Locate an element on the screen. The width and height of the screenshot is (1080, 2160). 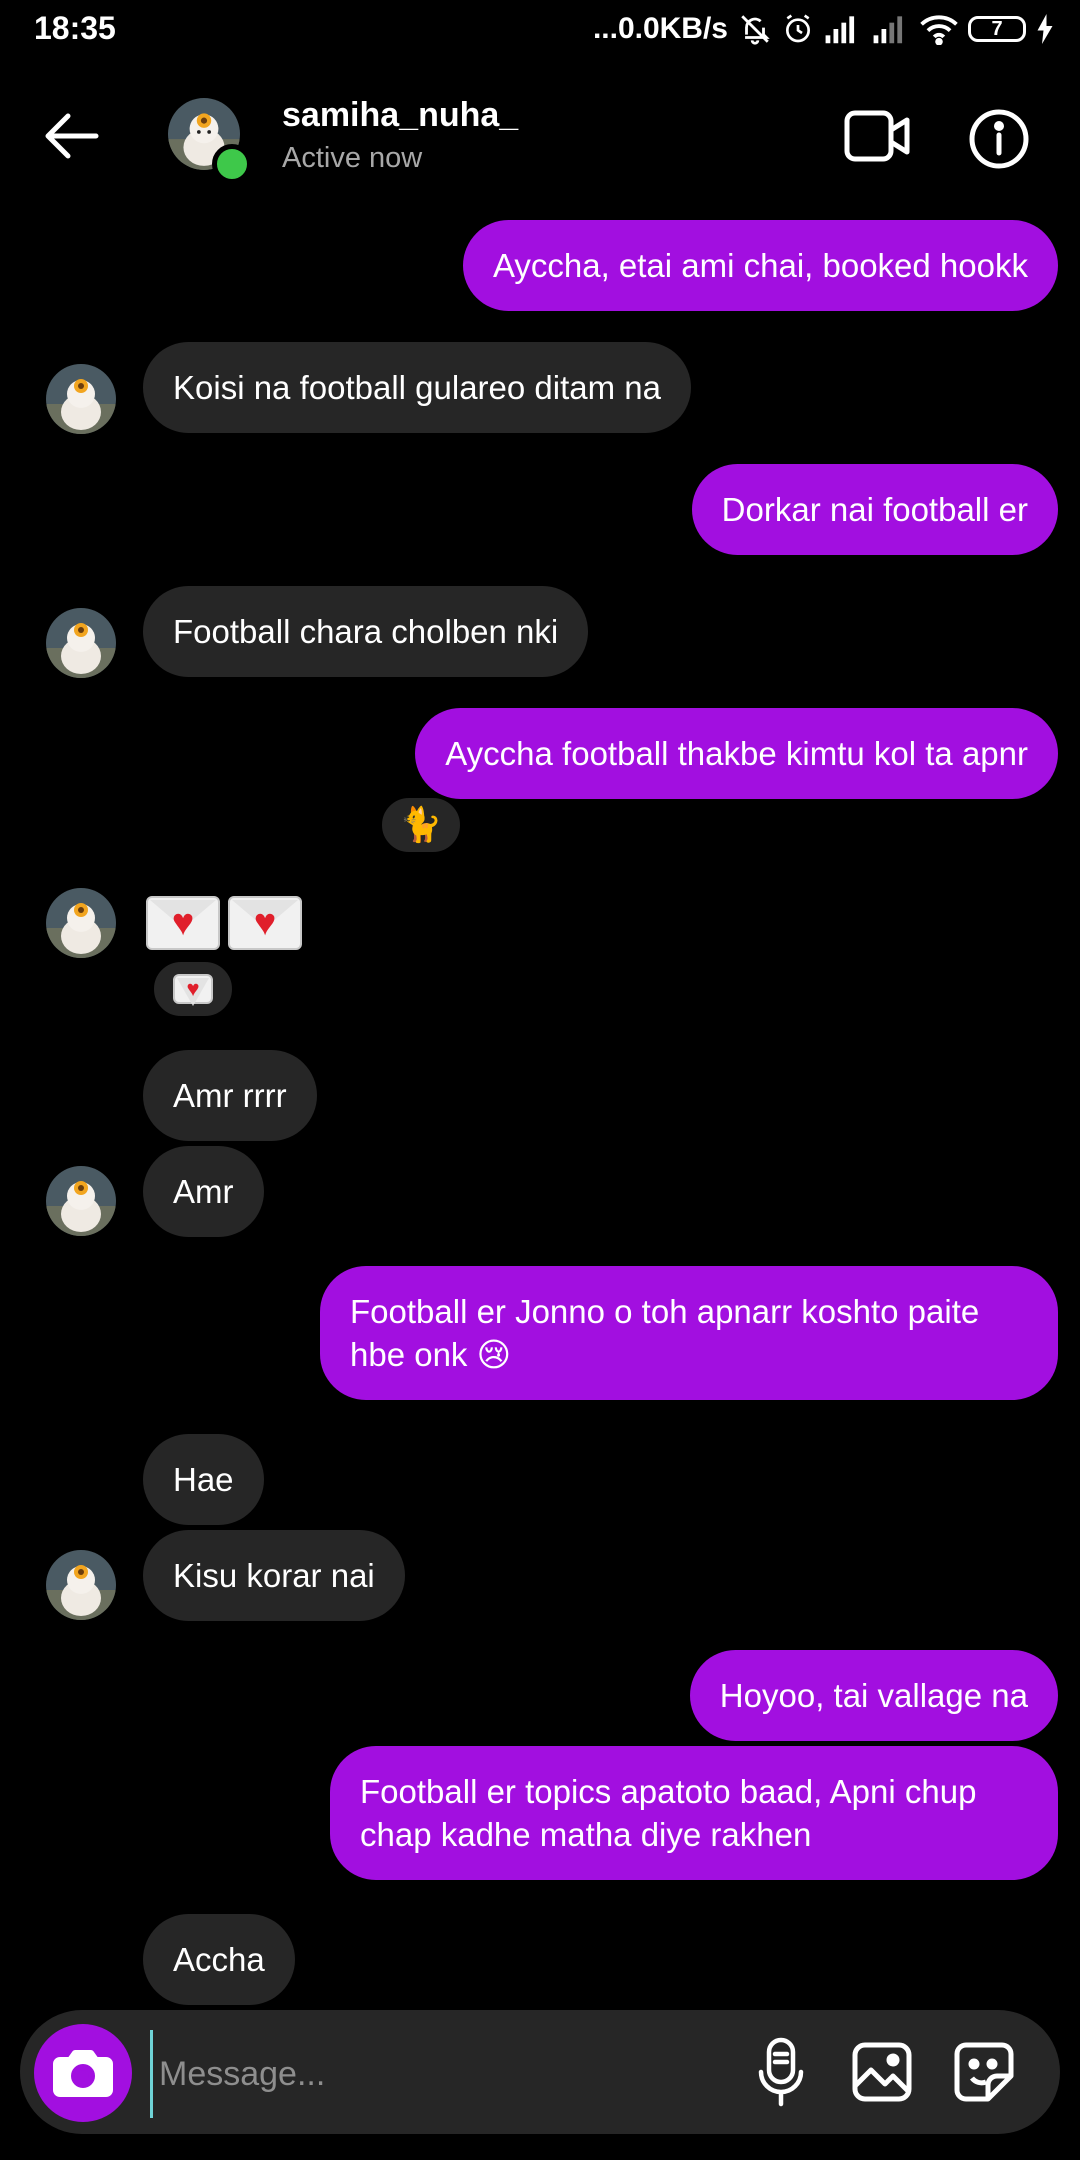
gallery-icon is located at coordinates (882, 2072).